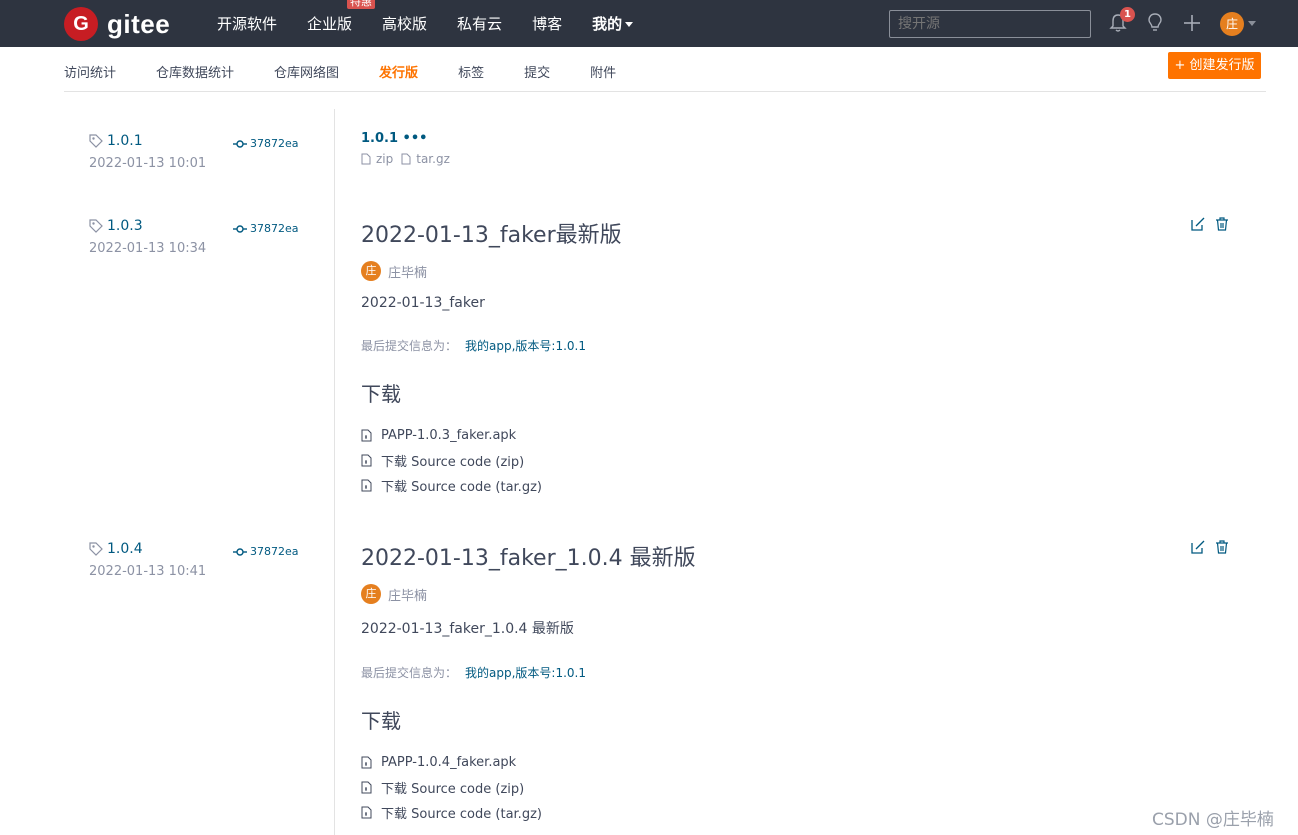  I want to click on download-label: 下载 Source code (zip), so click(453, 462).